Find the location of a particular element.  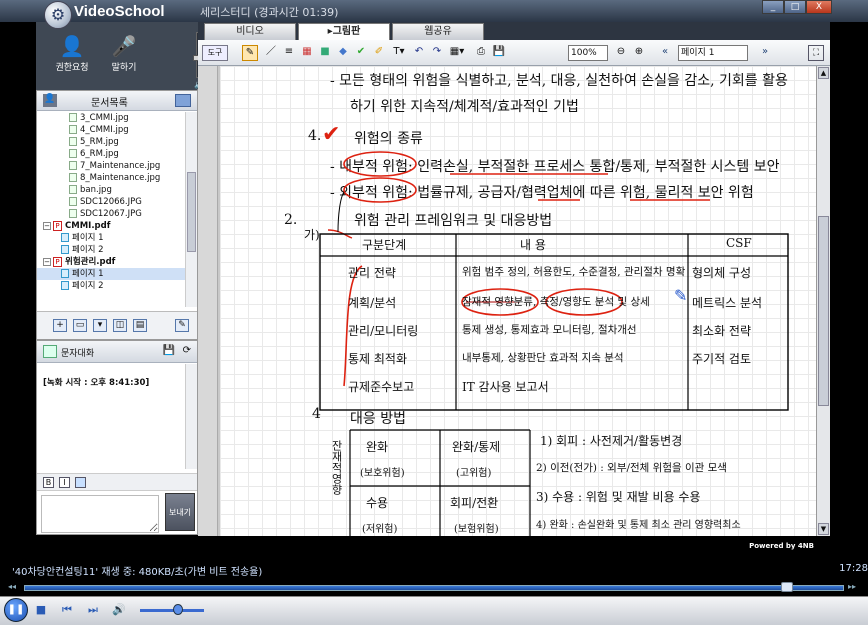

italic-button: I is located at coordinates (64, 482).